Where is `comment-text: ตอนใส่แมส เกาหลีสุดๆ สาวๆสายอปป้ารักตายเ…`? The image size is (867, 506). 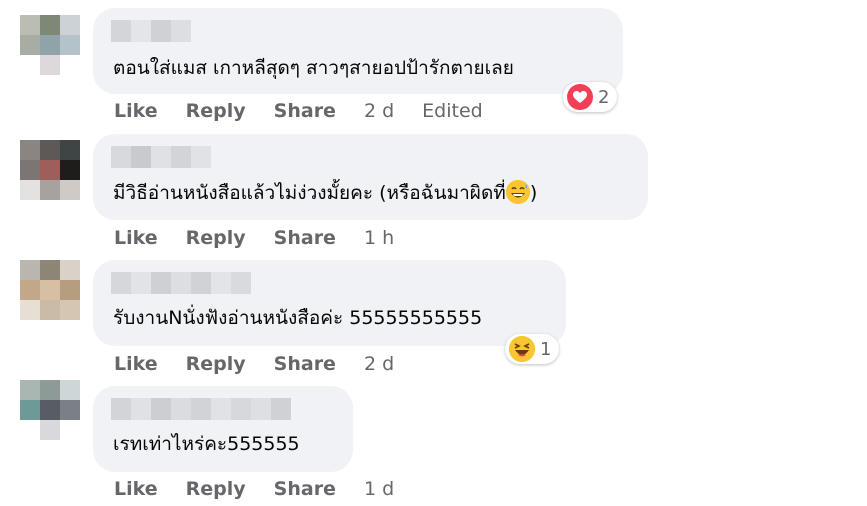
comment-text: ตอนใส่แมส เกาหลีสุดๆ สาวๆสายอปป้ารักตายเ… is located at coordinates (313, 68).